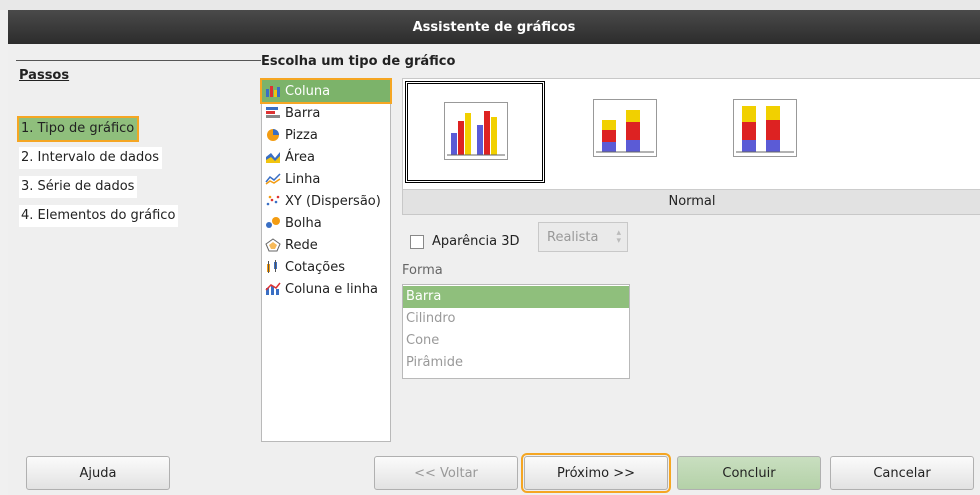 This screenshot has width=980, height=495. Describe the element at coordinates (516, 341) in the screenshot. I see `shape-item-cone: Cone` at that location.